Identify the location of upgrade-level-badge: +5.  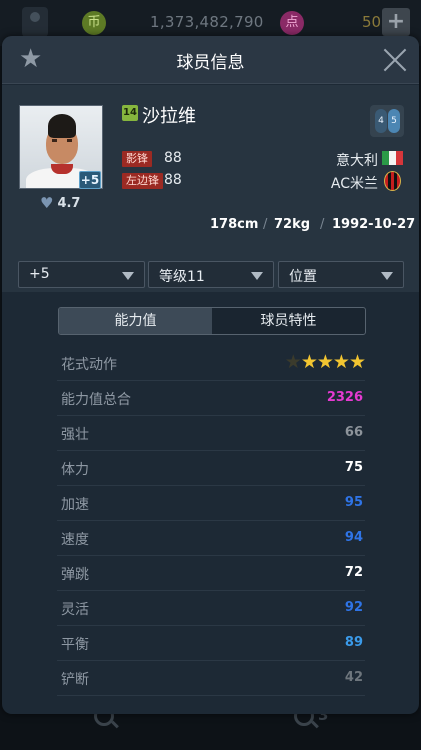
(90, 180).